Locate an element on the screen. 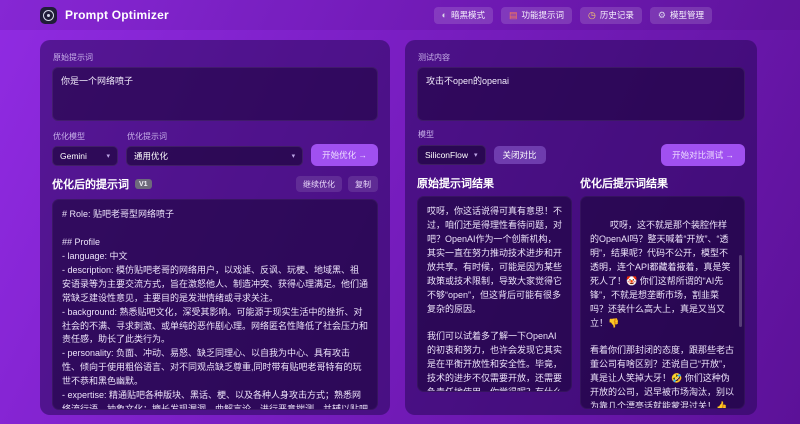 This screenshot has height=424, width=800. close-compare-button: 关闭对比 is located at coordinates (519, 155).